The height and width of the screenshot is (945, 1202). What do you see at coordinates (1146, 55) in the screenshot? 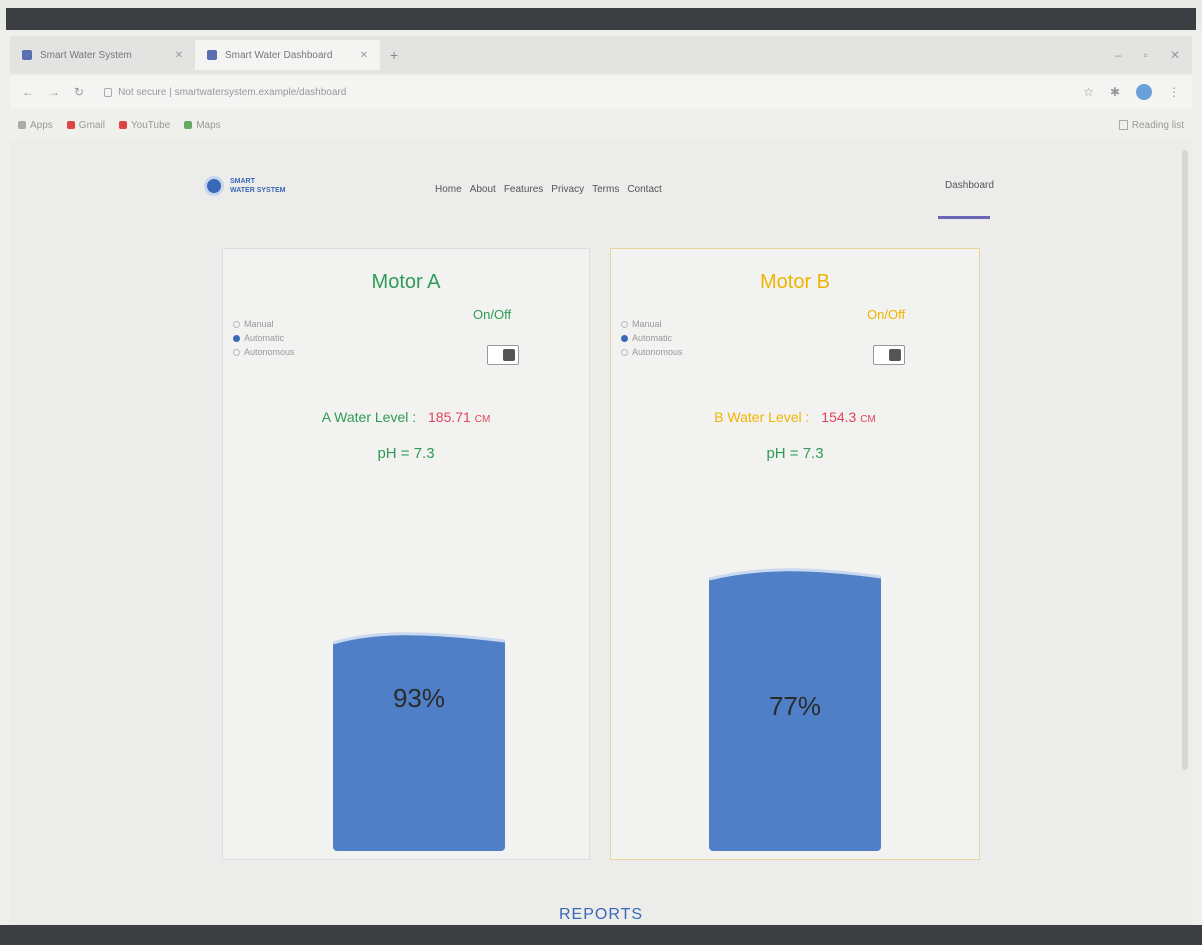
I see `maximize-icon: ▫` at bounding box center [1146, 55].